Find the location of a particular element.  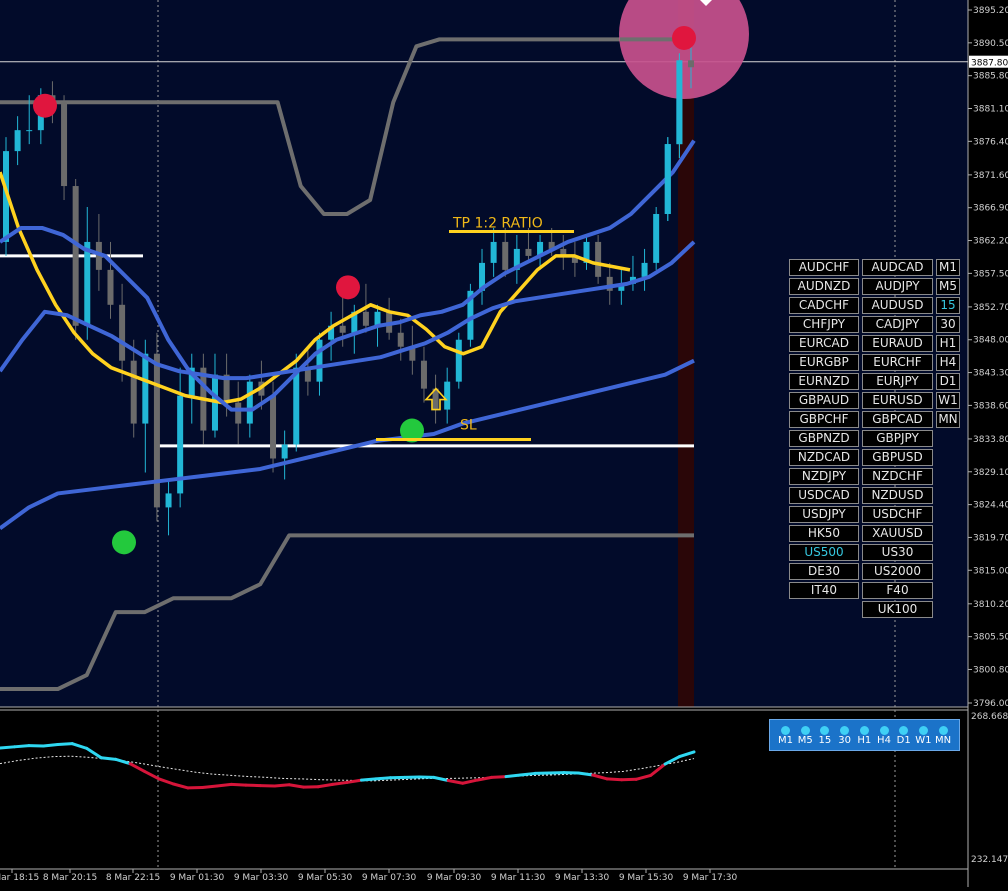

symbol-button-de30: DE30 is located at coordinates (824, 571).